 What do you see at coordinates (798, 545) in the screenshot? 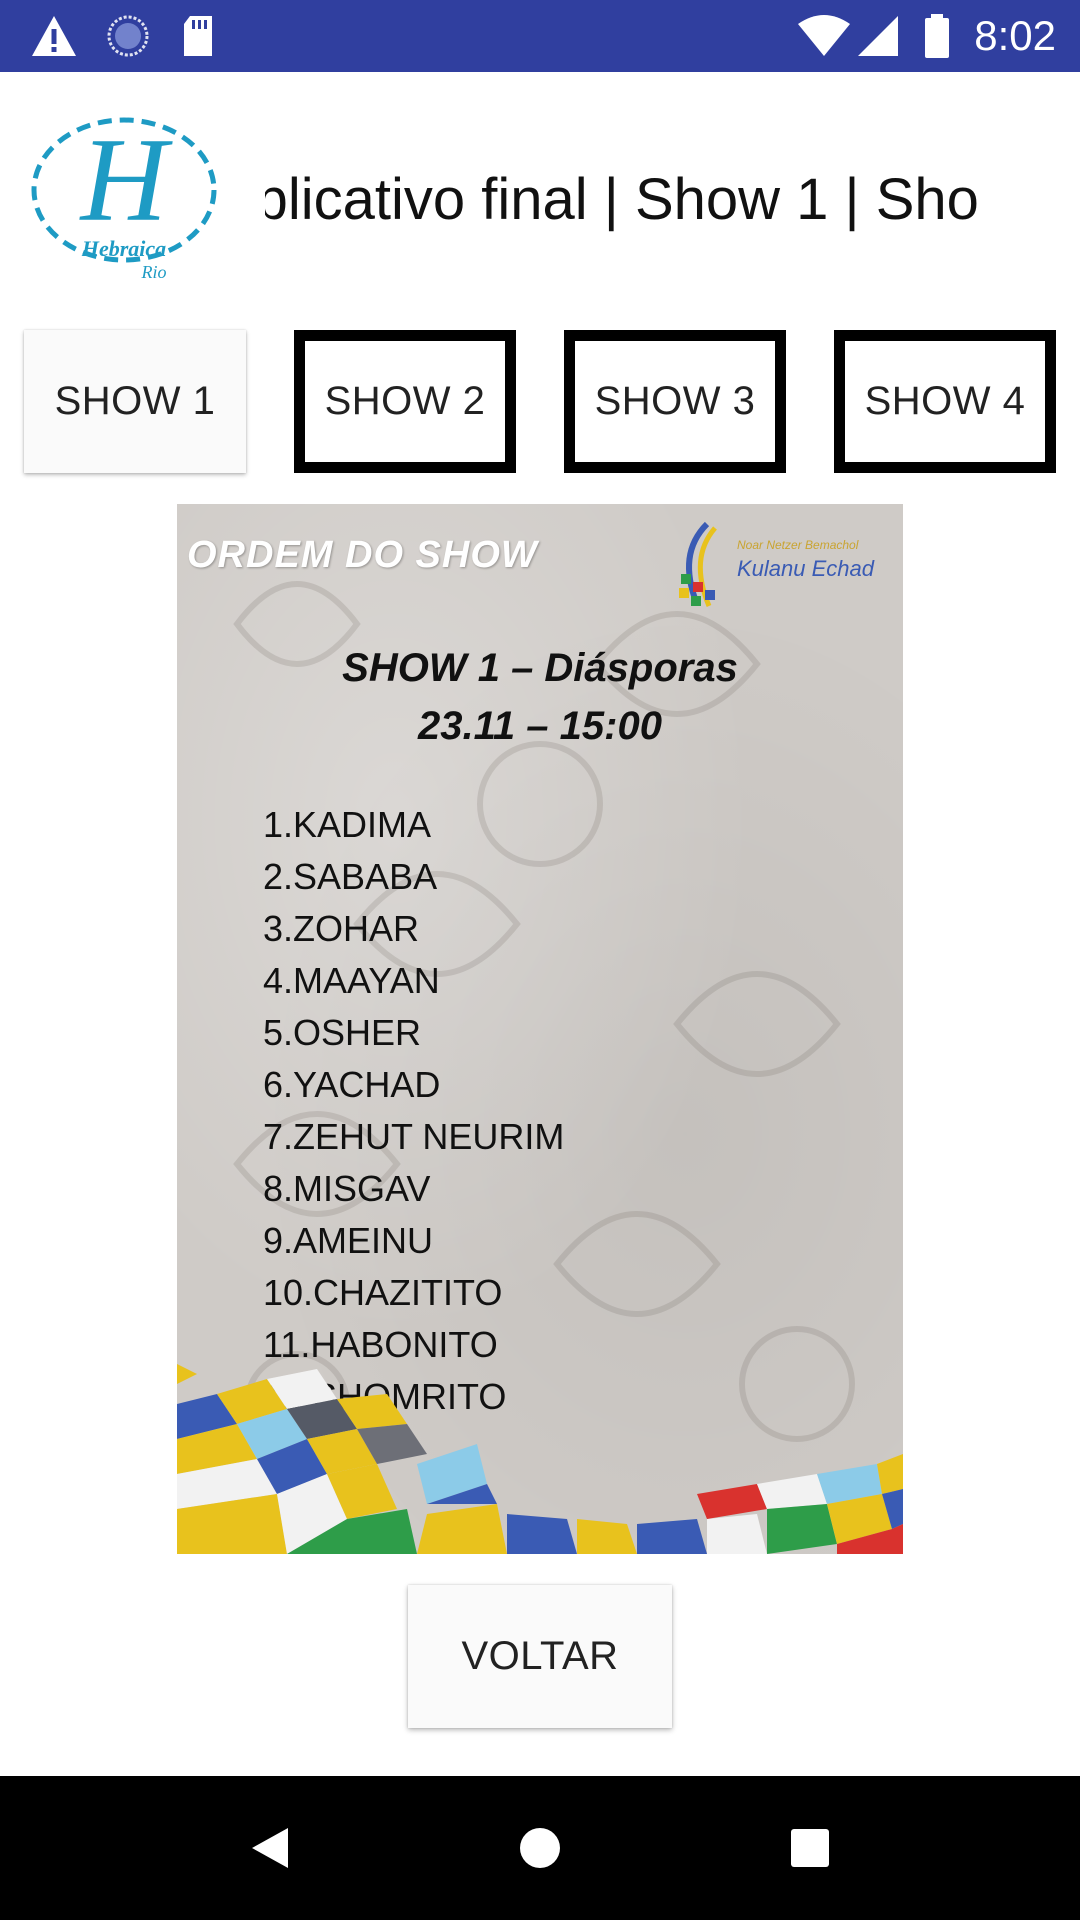
I see `poster-logo-subtext: Noar Netzer Bemachol` at bounding box center [798, 545].